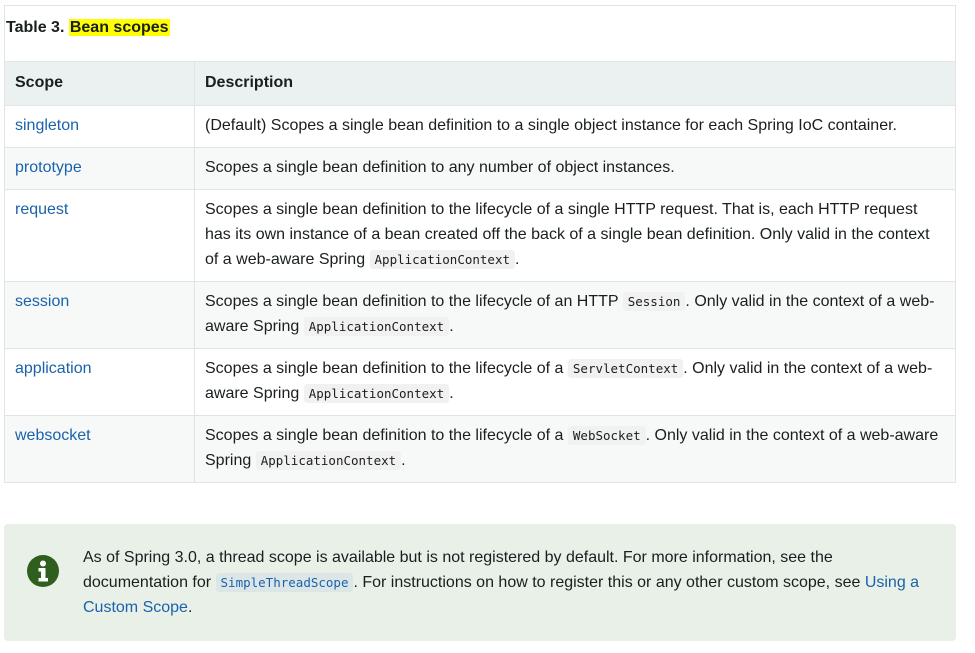 The height and width of the screenshot is (653, 975). Describe the element at coordinates (100, 315) in the screenshot. I see `scope-cell: session` at that location.